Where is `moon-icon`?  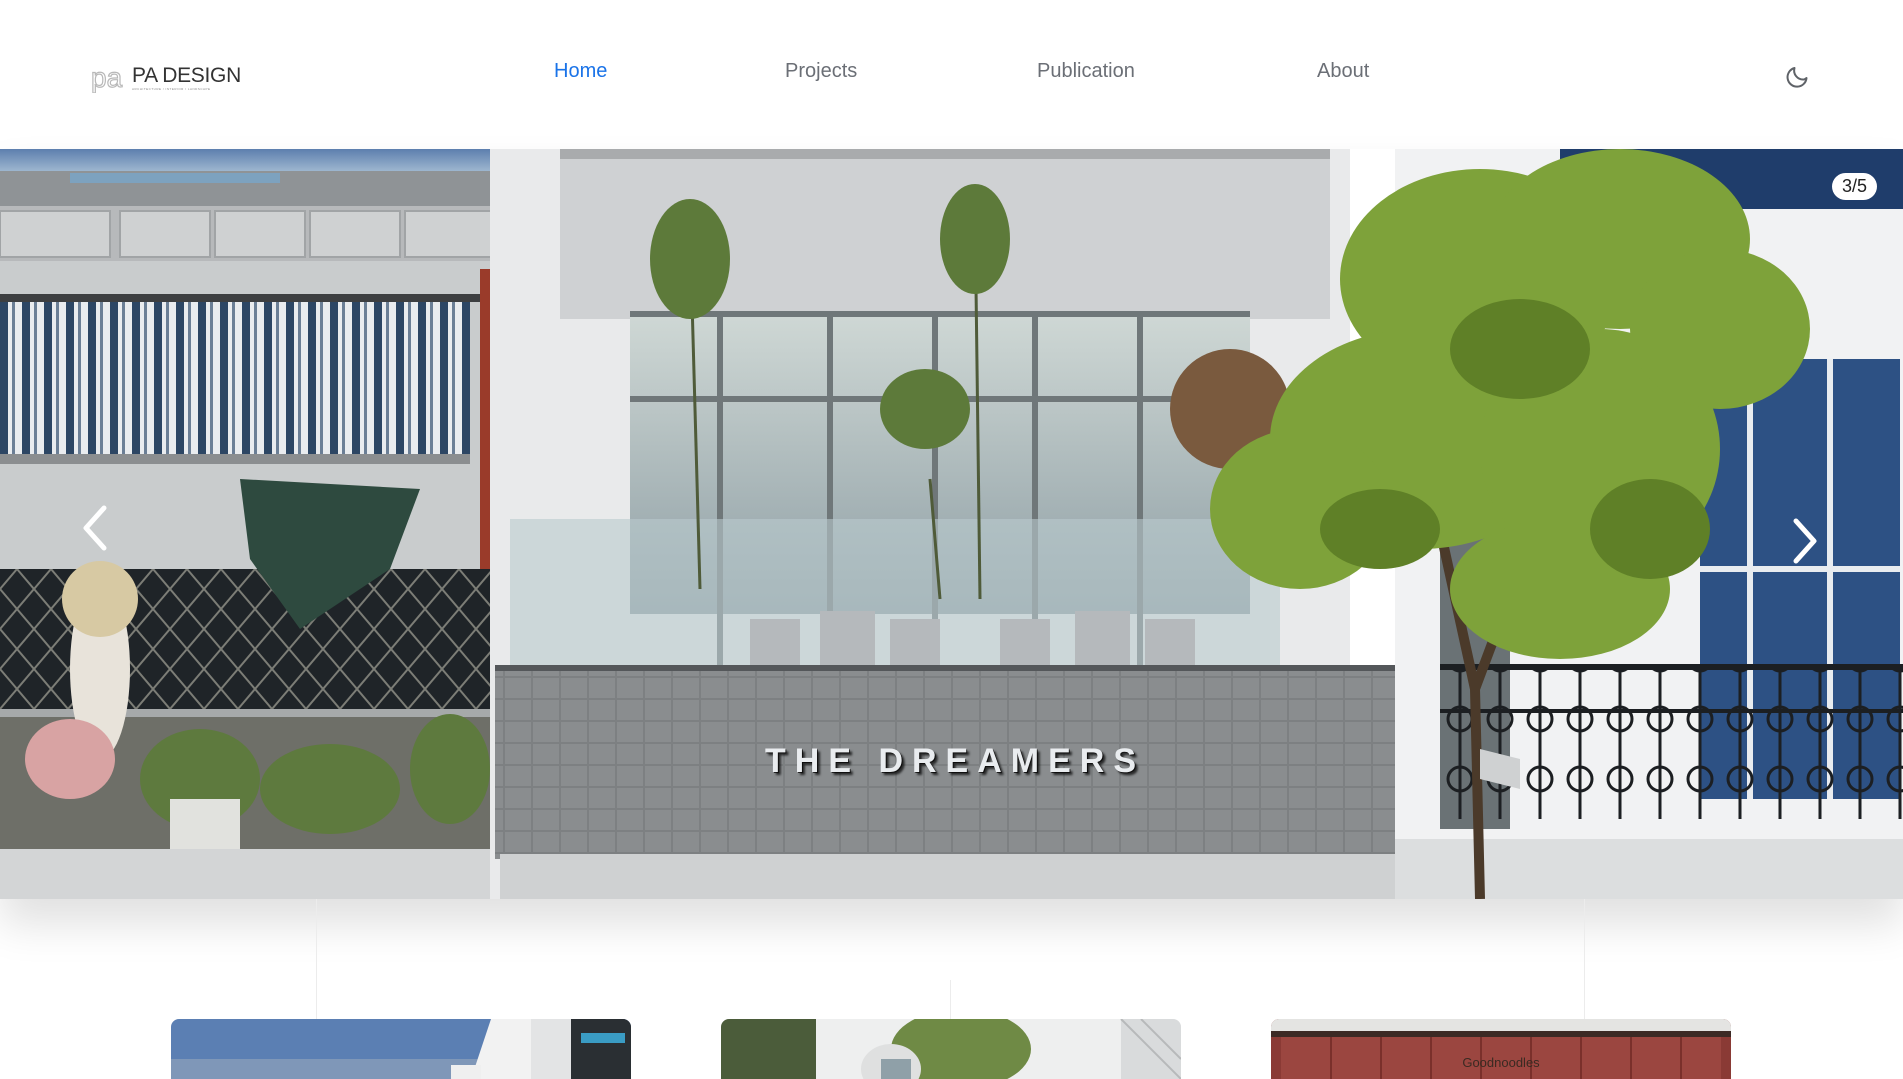
moon-icon is located at coordinates (1797, 77).